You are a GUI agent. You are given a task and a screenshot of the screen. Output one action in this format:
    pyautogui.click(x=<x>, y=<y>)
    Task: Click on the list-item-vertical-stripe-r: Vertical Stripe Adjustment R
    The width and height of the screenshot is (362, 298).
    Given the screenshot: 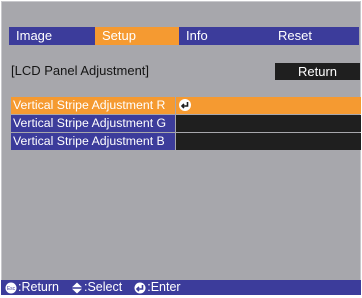 What is the action you would take?
    pyautogui.click(x=186, y=105)
    